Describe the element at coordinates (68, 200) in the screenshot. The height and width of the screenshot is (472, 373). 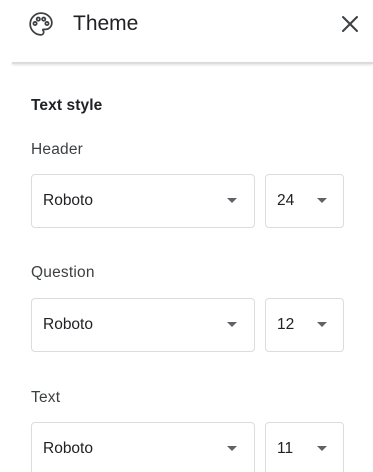
I see `header-font-value: Roboto` at that location.